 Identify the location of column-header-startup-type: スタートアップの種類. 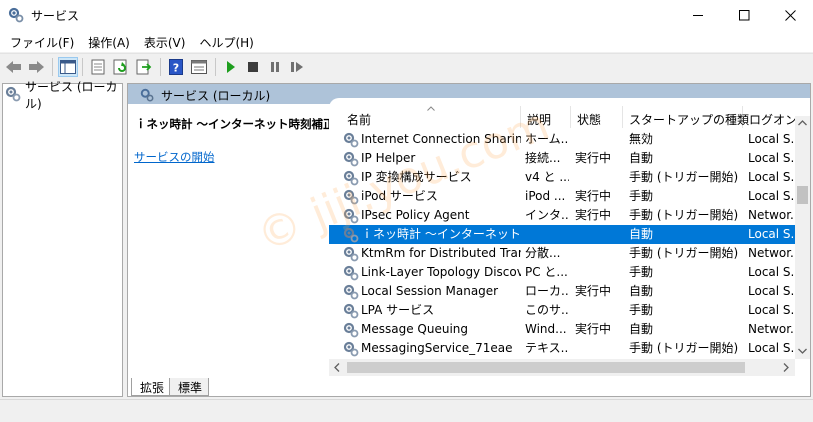
(686, 117).